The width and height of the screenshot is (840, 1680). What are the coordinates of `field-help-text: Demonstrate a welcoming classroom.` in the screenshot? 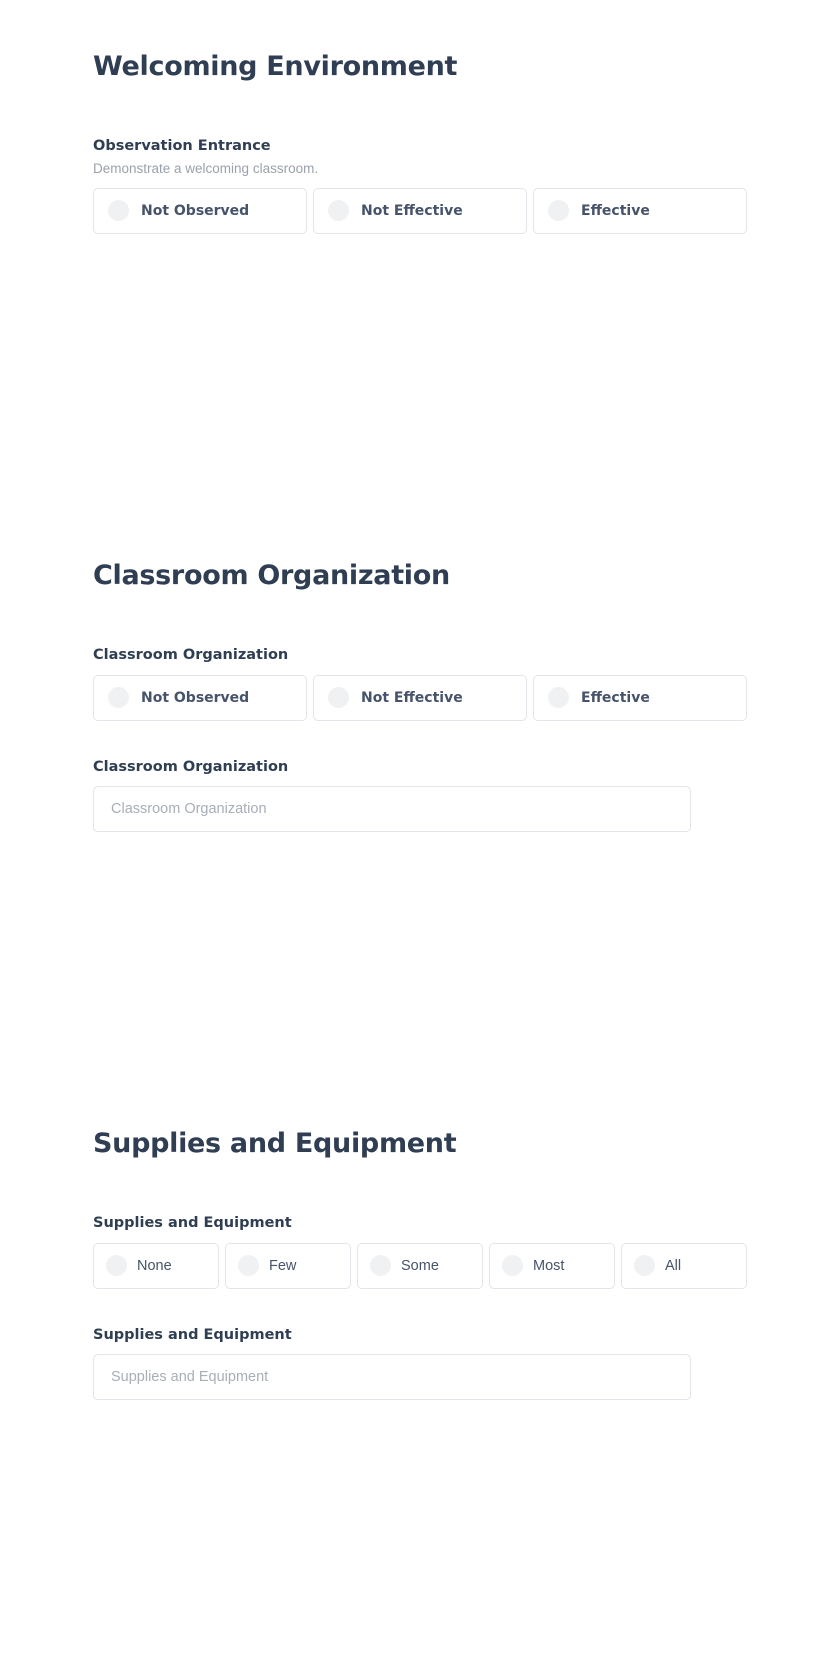 It's located at (206, 168).